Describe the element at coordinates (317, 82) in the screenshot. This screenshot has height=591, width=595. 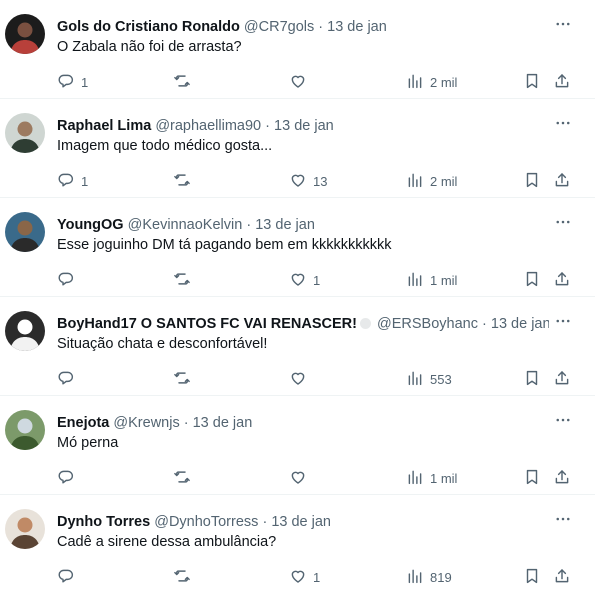
I see `action-bar: 1 2 mil` at that location.